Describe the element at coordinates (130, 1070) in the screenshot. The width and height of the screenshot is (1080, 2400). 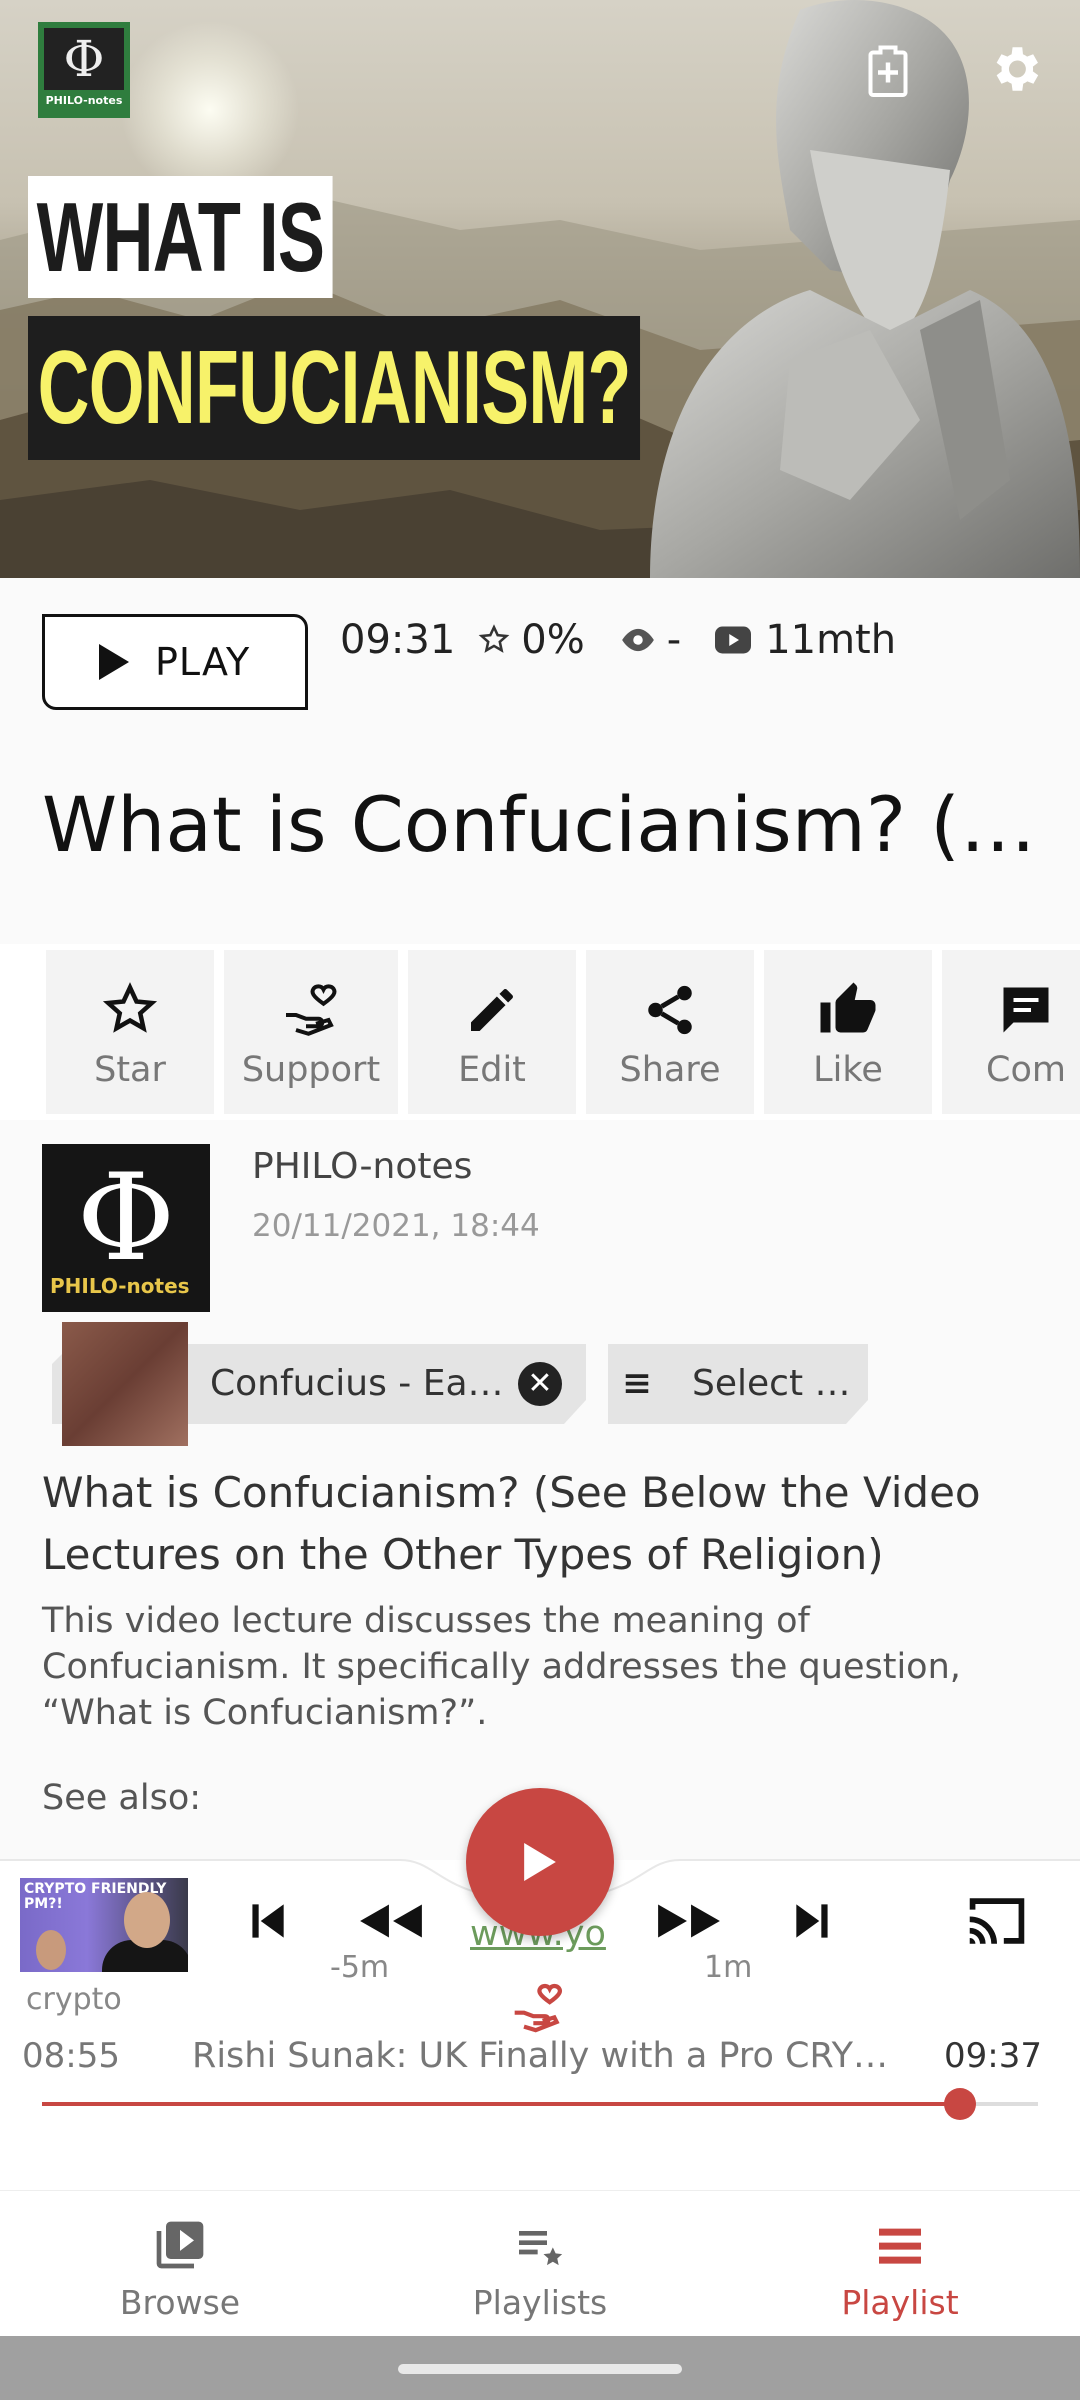
I see `star-label: Star` at that location.